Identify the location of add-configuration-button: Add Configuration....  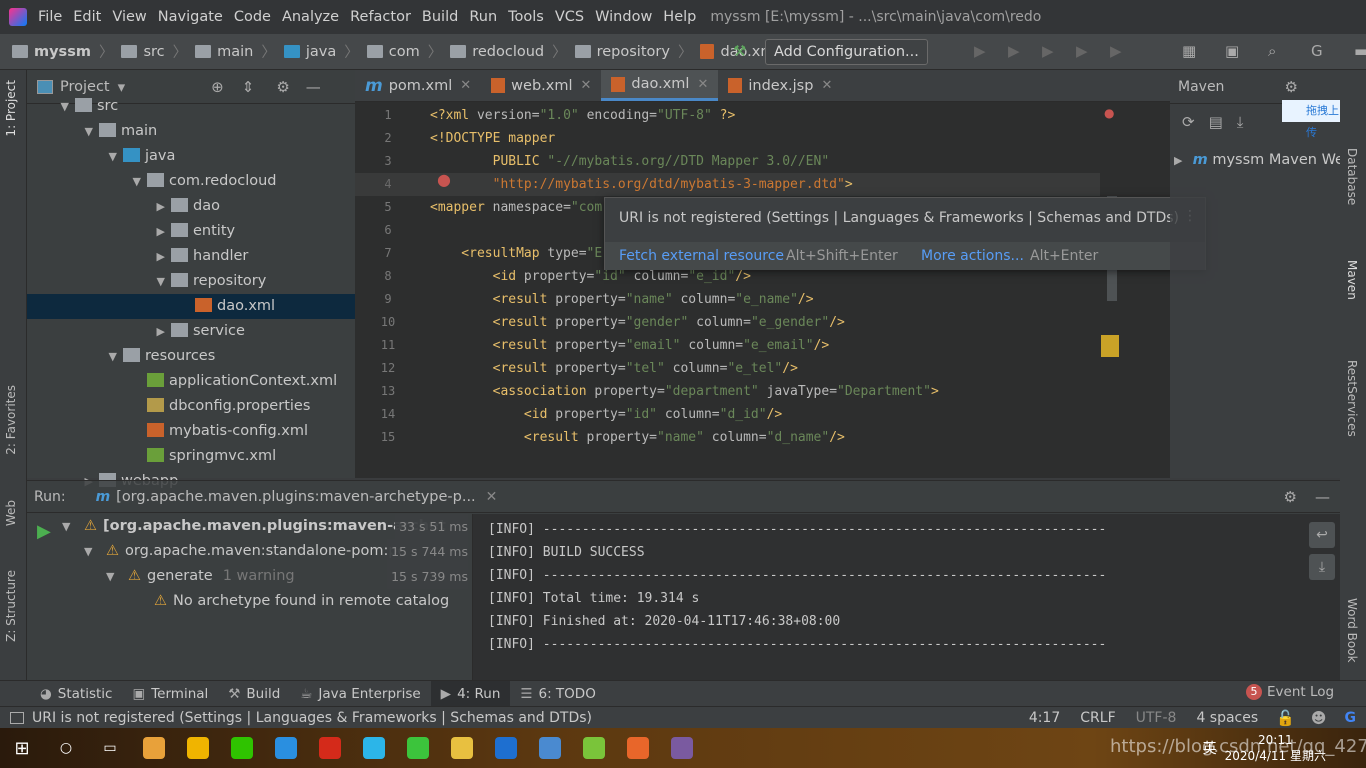
(846, 52).